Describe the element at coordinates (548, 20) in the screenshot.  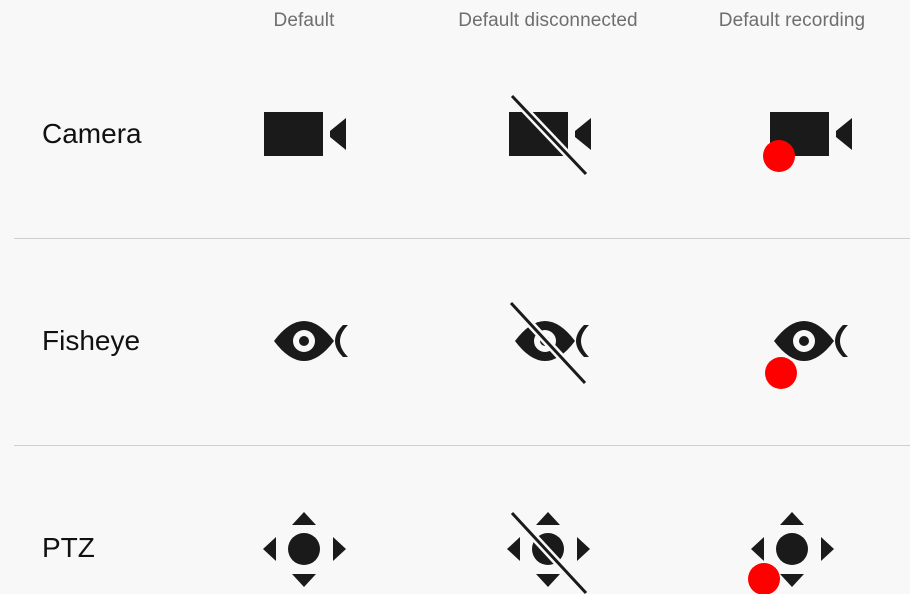
I see `column-header-disconnected: Default disconnected` at that location.